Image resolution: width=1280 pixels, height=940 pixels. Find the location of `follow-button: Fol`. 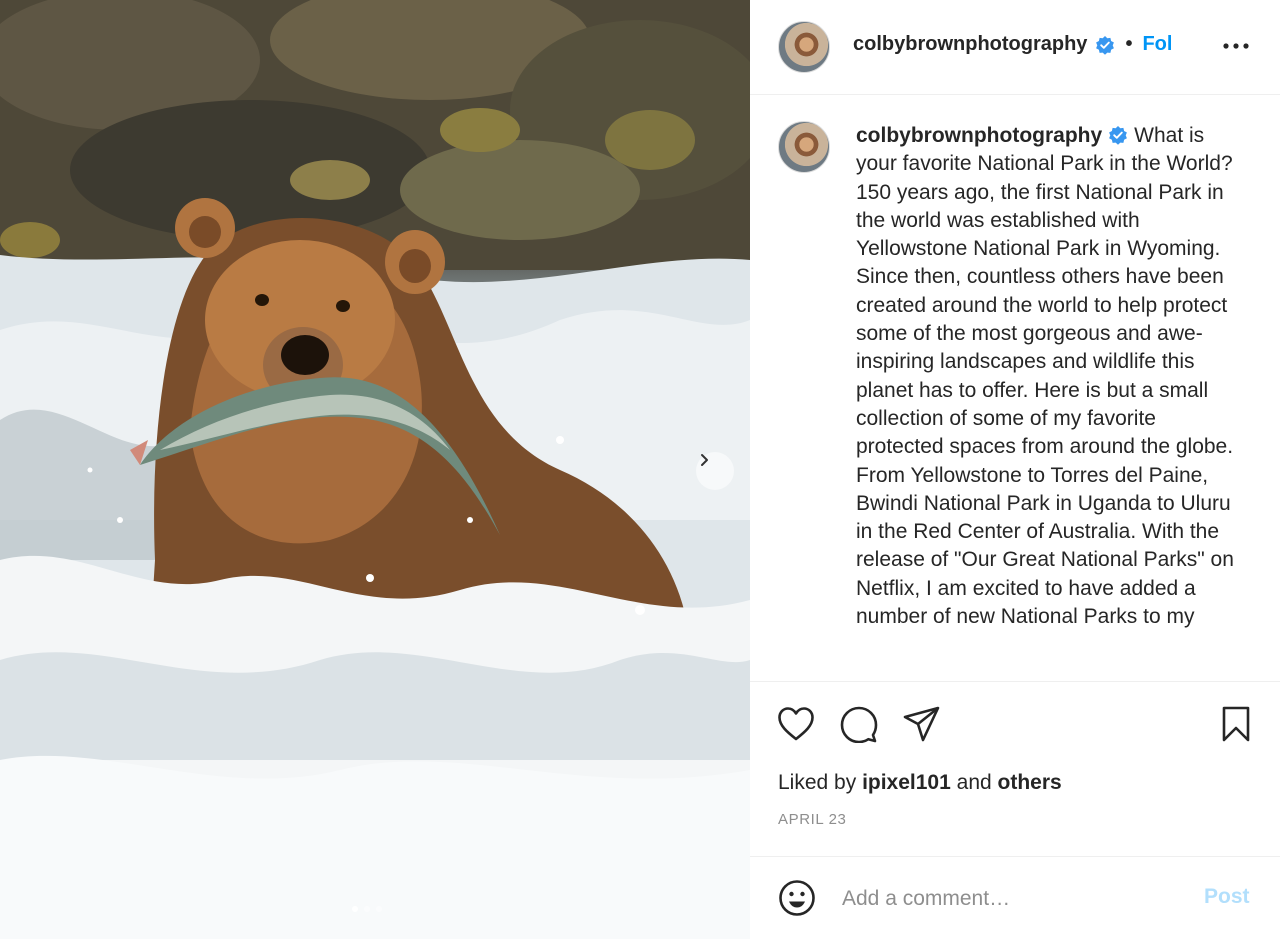

follow-button: Fol is located at coordinates (1159, 44).